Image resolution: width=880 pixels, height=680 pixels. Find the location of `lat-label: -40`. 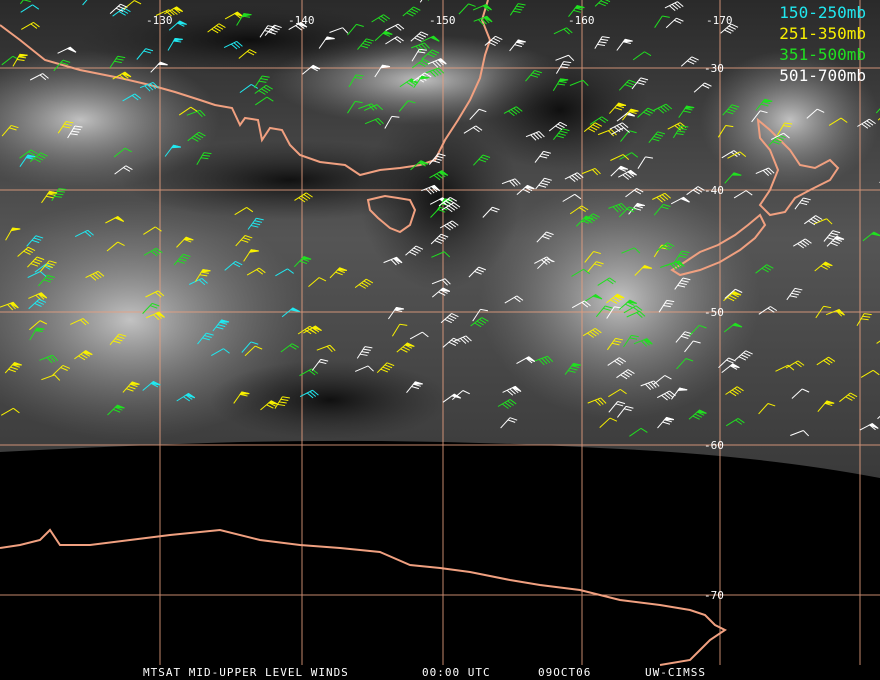

lat-label: -40 is located at coordinates (714, 190).